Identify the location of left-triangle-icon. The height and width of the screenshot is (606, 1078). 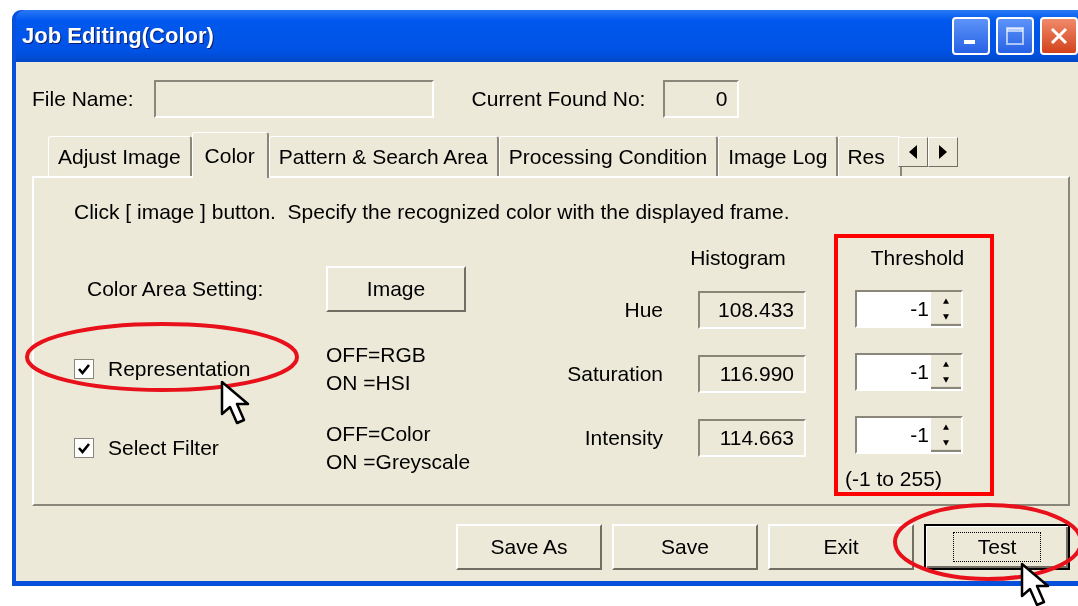
(913, 152).